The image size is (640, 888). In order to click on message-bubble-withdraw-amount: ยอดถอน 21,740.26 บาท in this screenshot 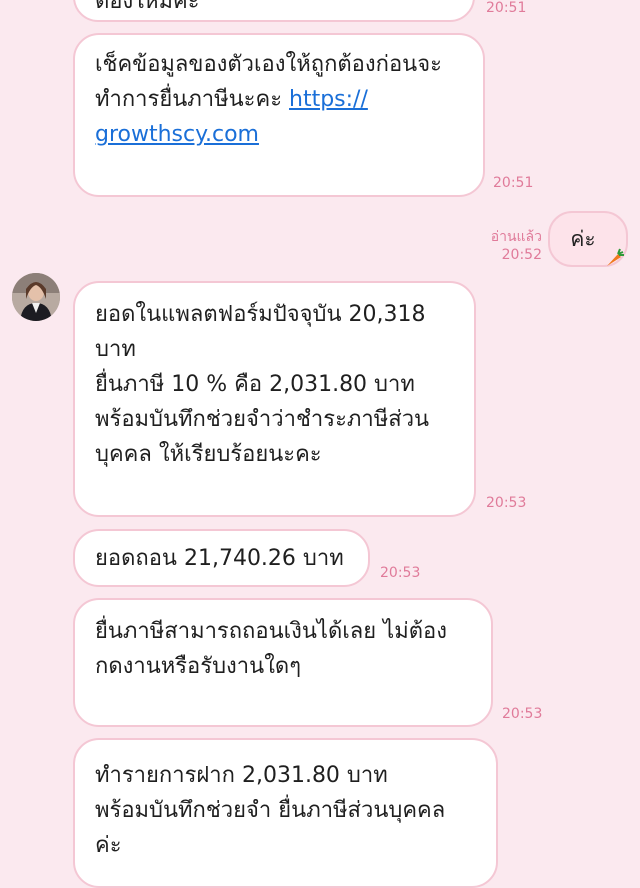, I will do `click(221, 558)`.